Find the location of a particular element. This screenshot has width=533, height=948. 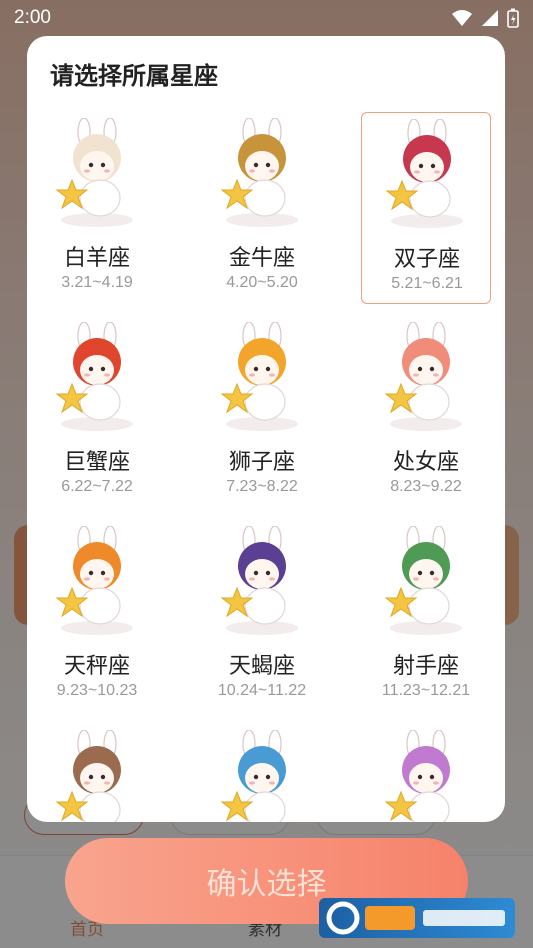

dialog-title: 请选择所属星座 is located at coordinates (134, 76).